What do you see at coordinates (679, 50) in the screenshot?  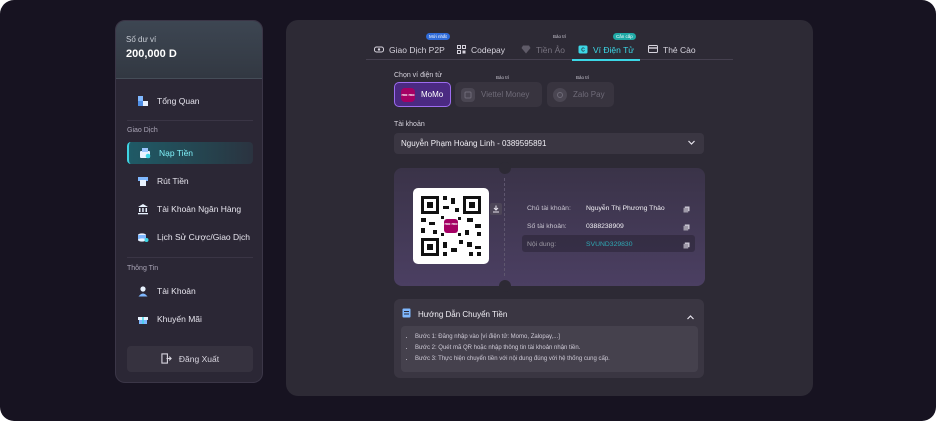 I see `tab-label: Thẻ Cào` at bounding box center [679, 50].